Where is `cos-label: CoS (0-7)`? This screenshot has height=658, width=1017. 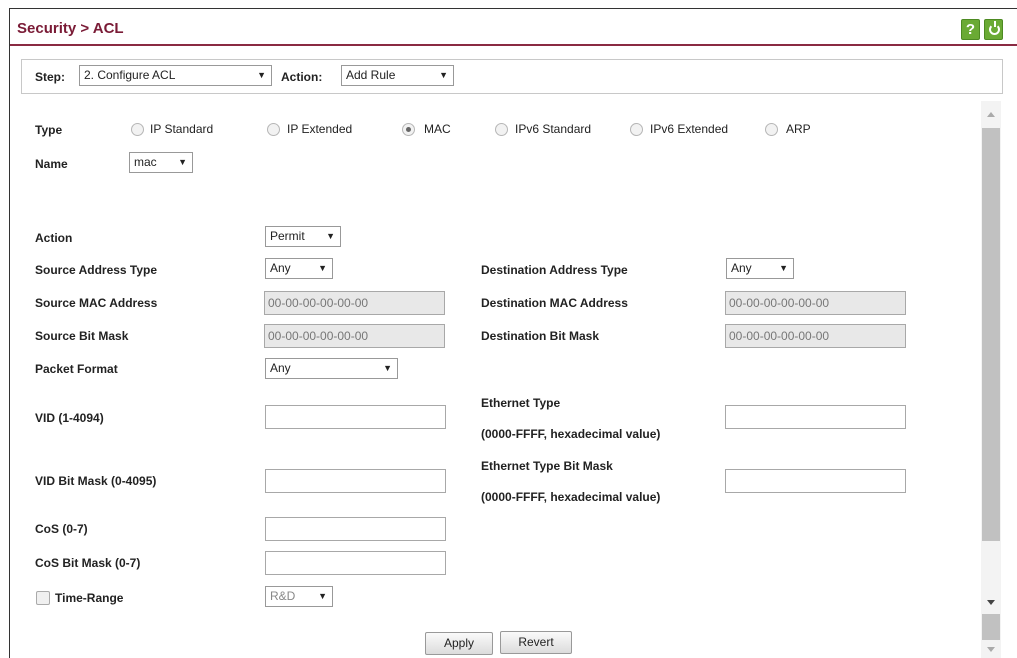 cos-label: CoS (0-7) is located at coordinates (61, 529).